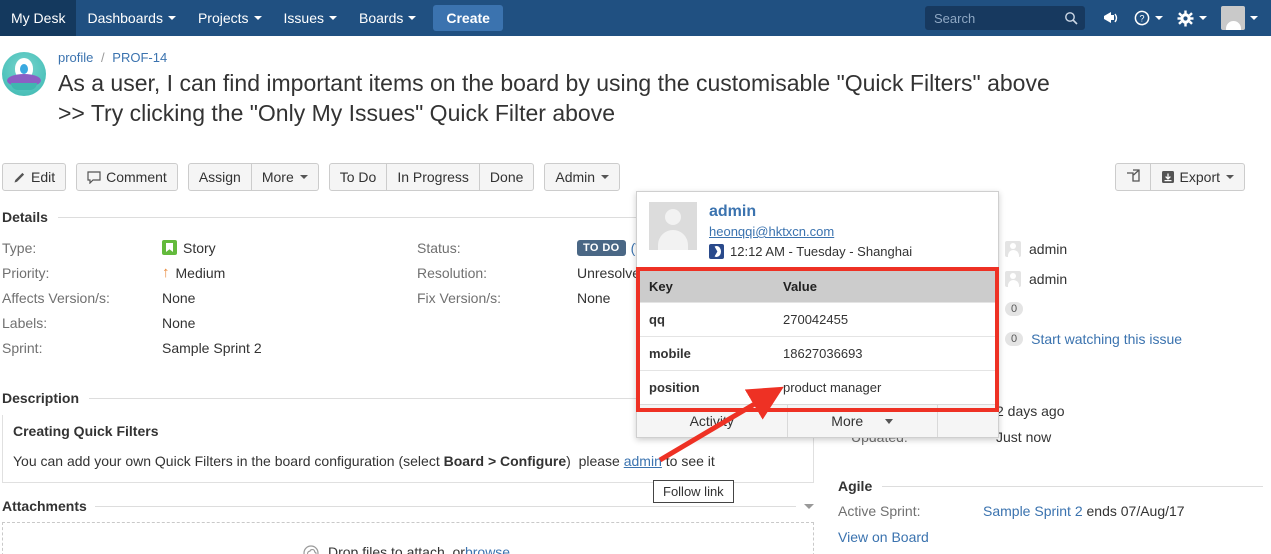 This screenshot has width=1271, height=554. I want to click on details-heading-label: Details, so click(25, 217).